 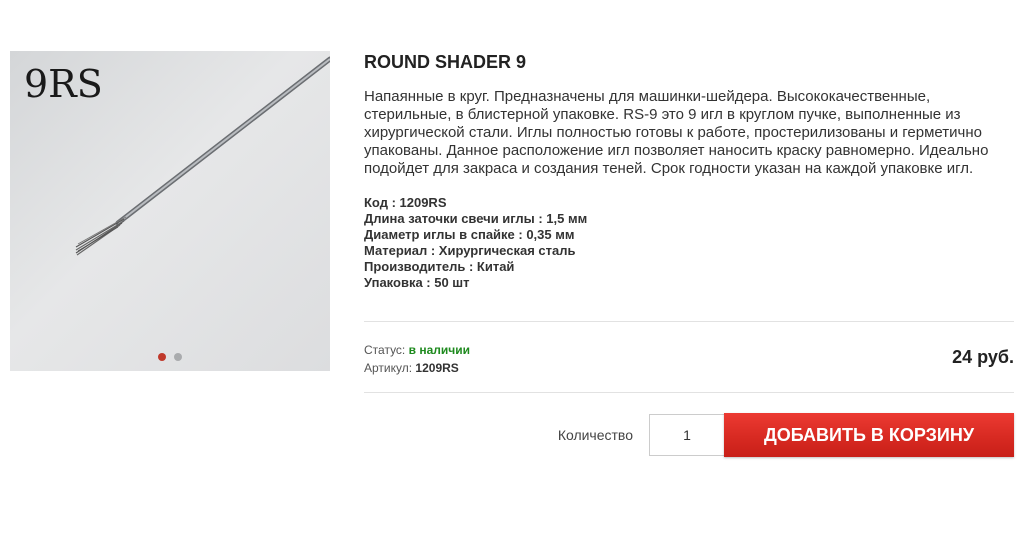 I want to click on spec-package: Упаковка : 50 шт, so click(x=417, y=282).